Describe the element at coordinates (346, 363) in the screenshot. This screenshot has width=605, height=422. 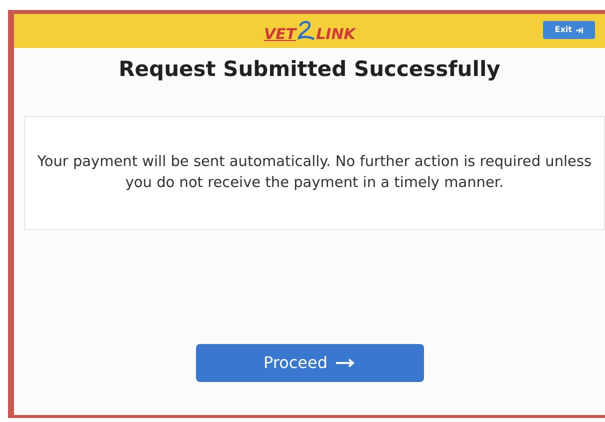
I see `arrow-icon` at that location.